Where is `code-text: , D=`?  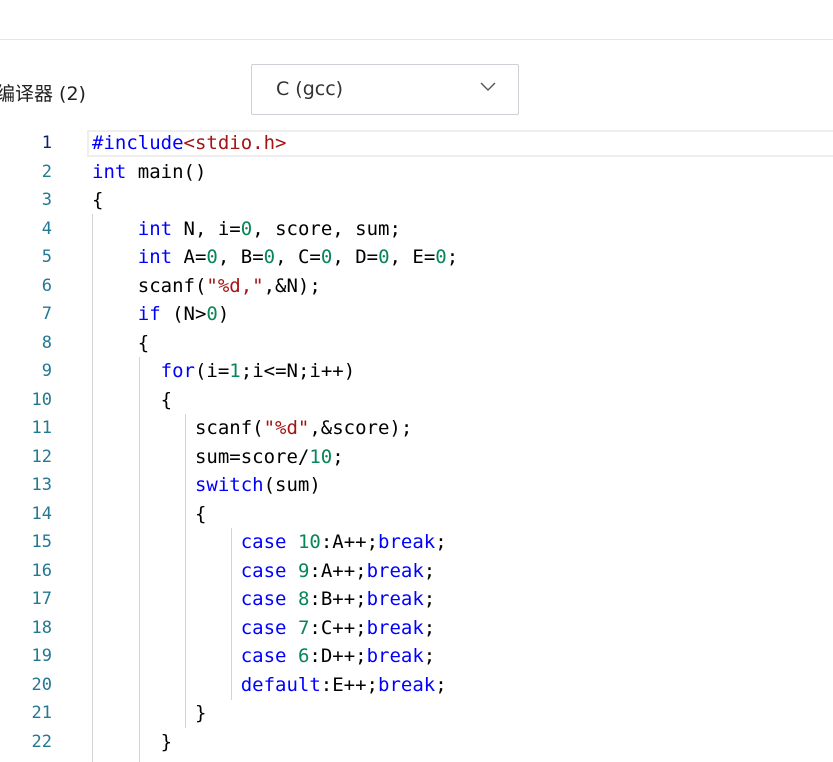 code-text: , D= is located at coordinates (355, 257).